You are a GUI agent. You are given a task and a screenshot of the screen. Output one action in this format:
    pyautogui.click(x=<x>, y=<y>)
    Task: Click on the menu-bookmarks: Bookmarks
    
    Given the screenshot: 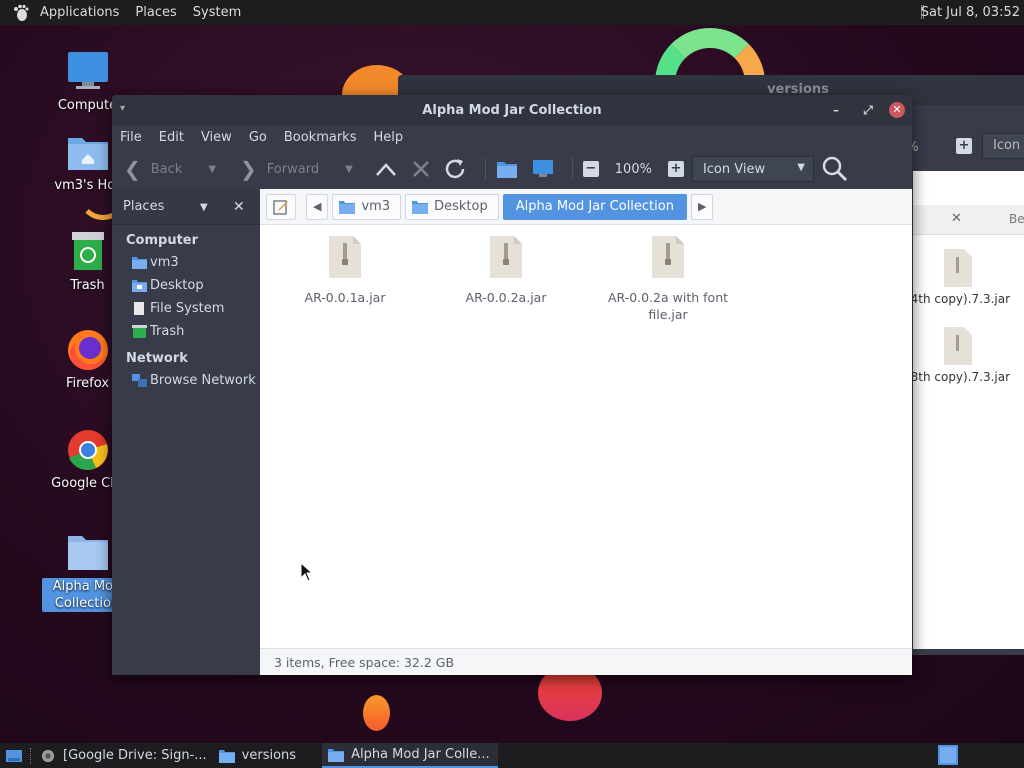 What is the action you would take?
    pyautogui.click(x=320, y=137)
    